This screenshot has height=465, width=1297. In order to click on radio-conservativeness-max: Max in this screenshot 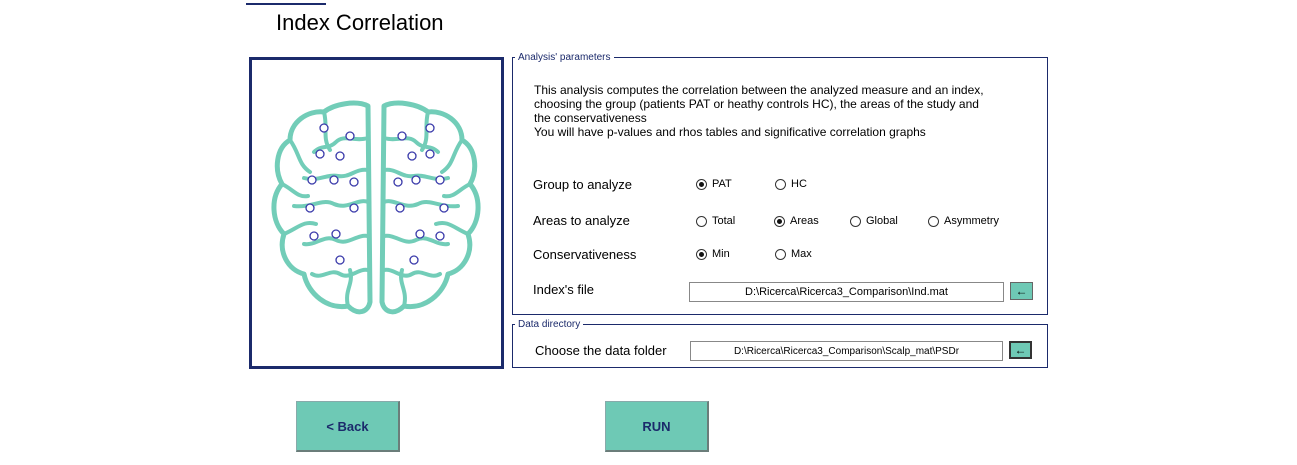, I will do `click(793, 254)`.